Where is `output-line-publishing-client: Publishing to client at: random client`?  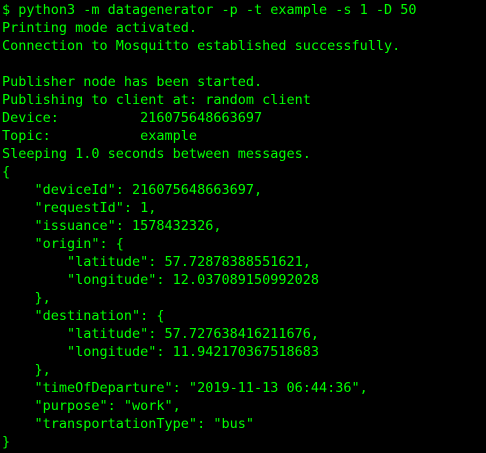
output-line-publishing-client: Publishing to client at: random client is located at coordinates (156, 100).